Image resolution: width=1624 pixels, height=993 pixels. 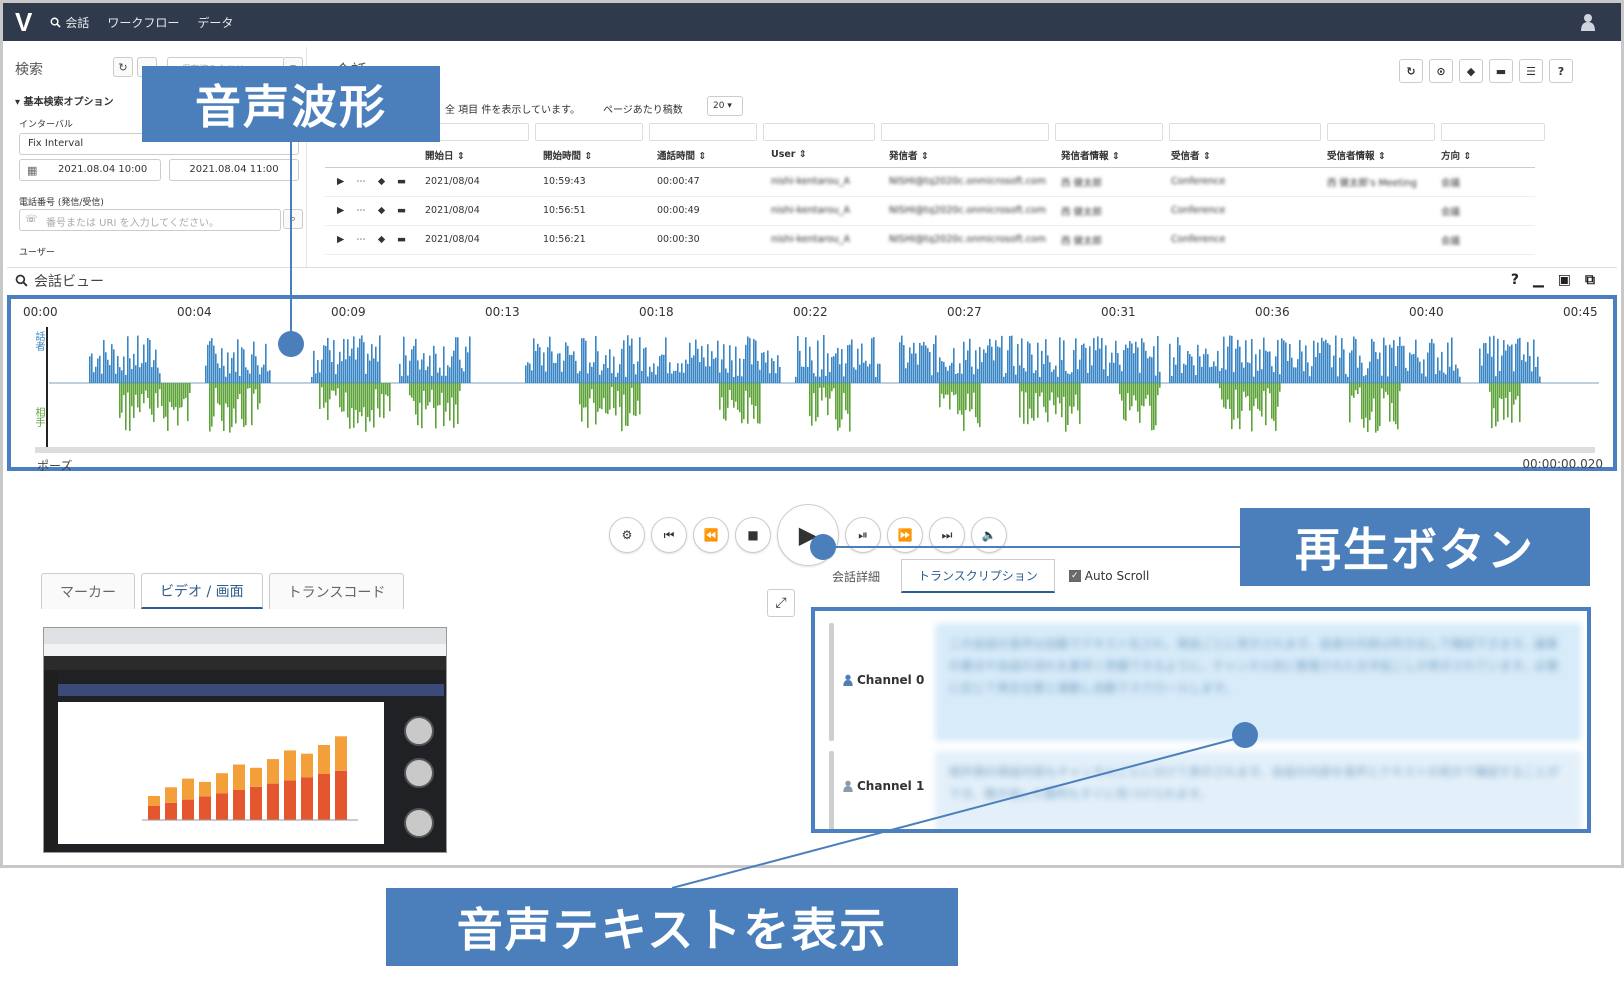 I want to click on callout-play-button: 再生ボタン, so click(x=1415, y=547).